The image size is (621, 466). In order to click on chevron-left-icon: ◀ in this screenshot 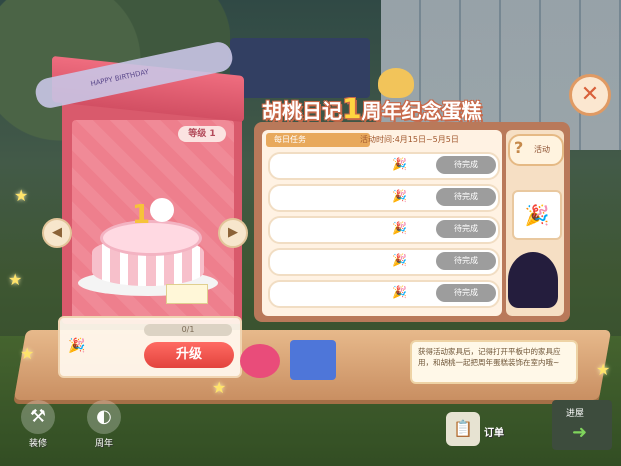, I will do `click(57, 233)`.